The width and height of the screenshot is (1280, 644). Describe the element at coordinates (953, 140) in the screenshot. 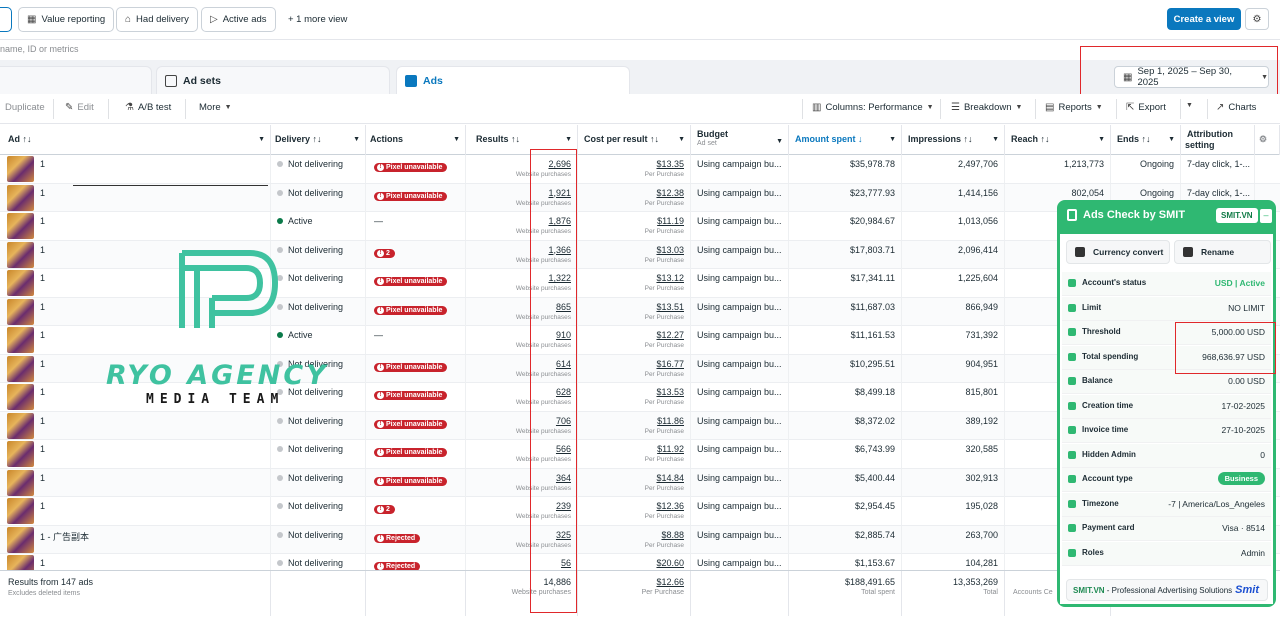

I see `col-impressions: Impressions ↑↓ ▼` at that location.